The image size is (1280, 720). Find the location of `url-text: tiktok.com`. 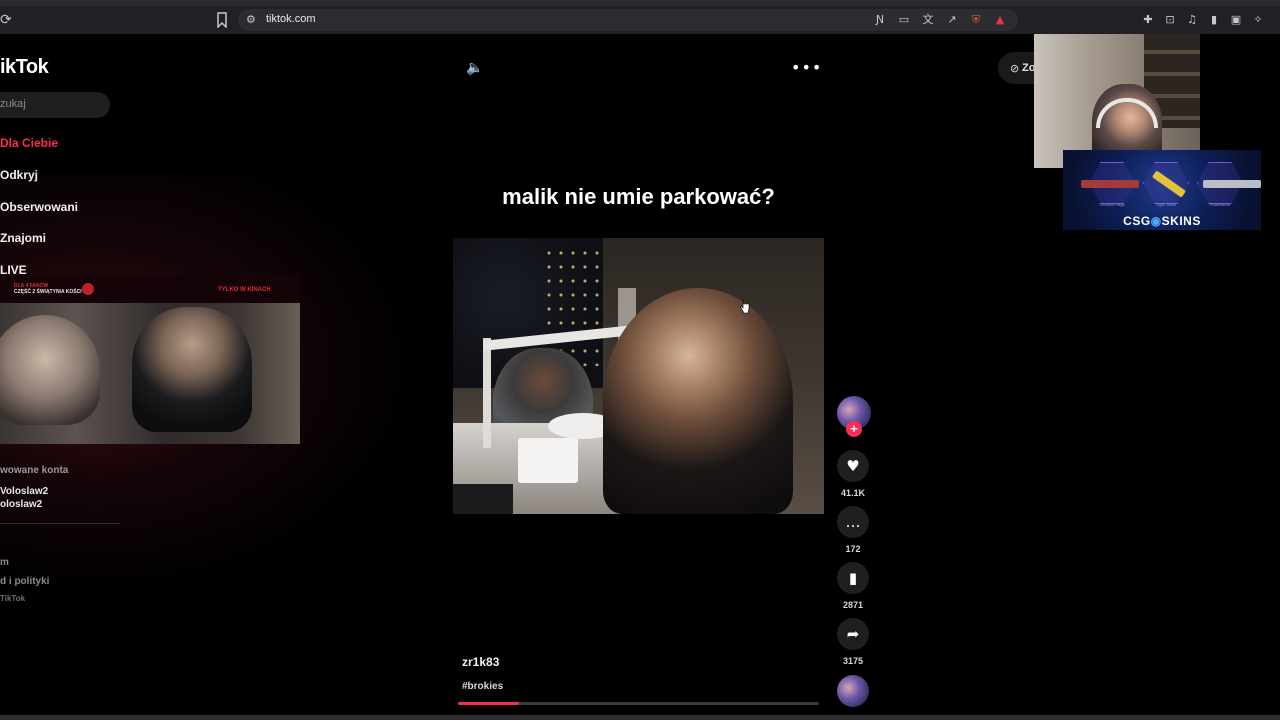

url-text: tiktok.com is located at coordinates (291, 19).